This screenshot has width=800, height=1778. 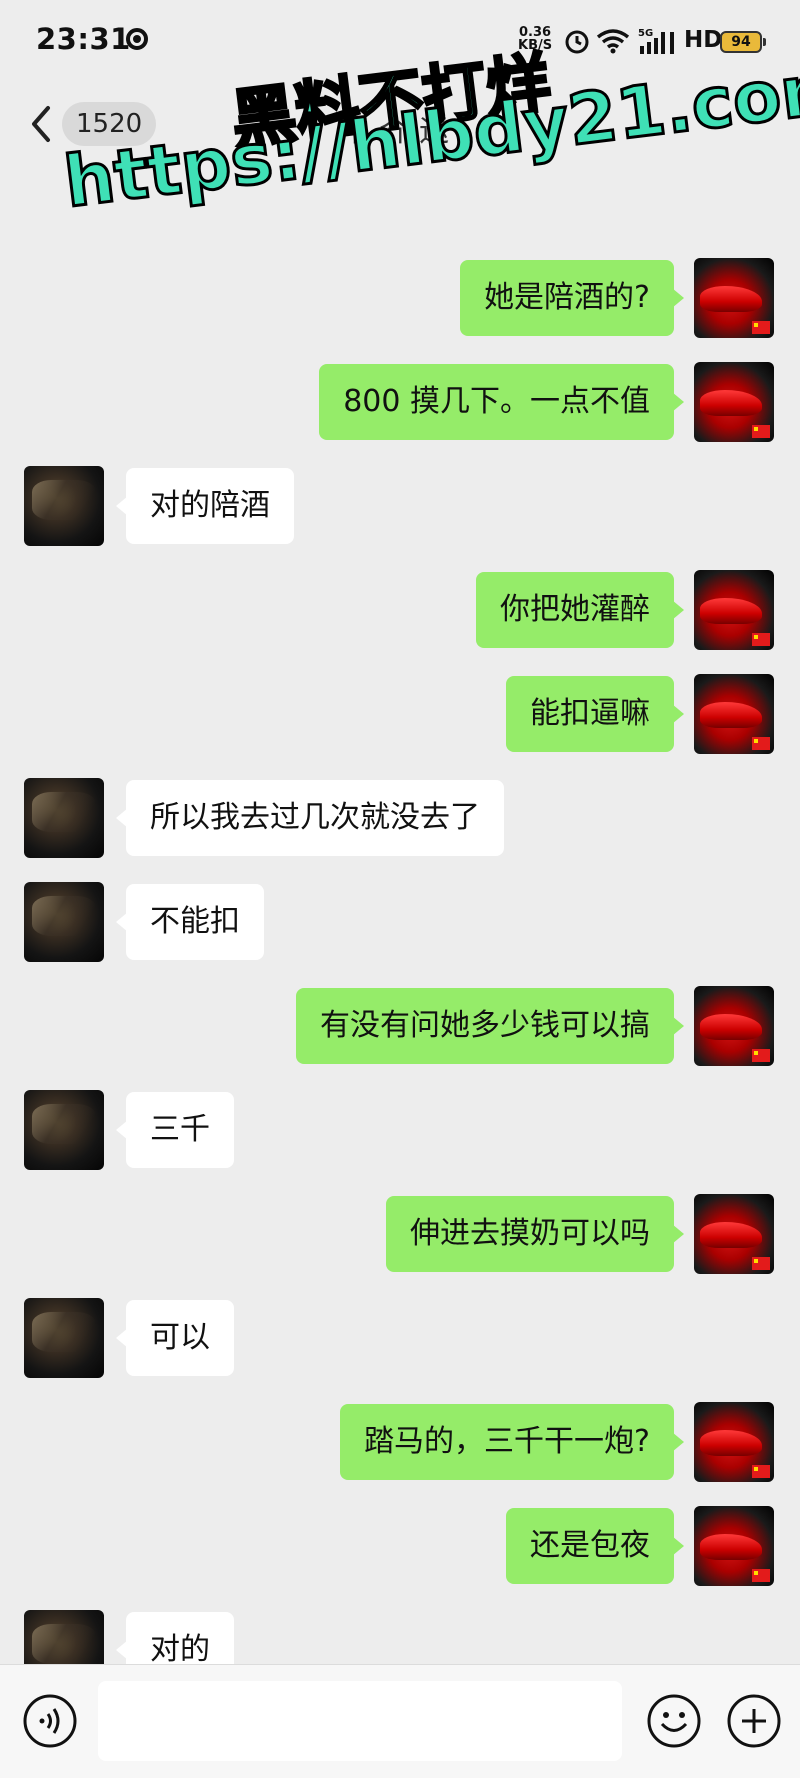 I want to click on message-row-sent: 800 摸几下。一点不值, so click(x=400, y=402).